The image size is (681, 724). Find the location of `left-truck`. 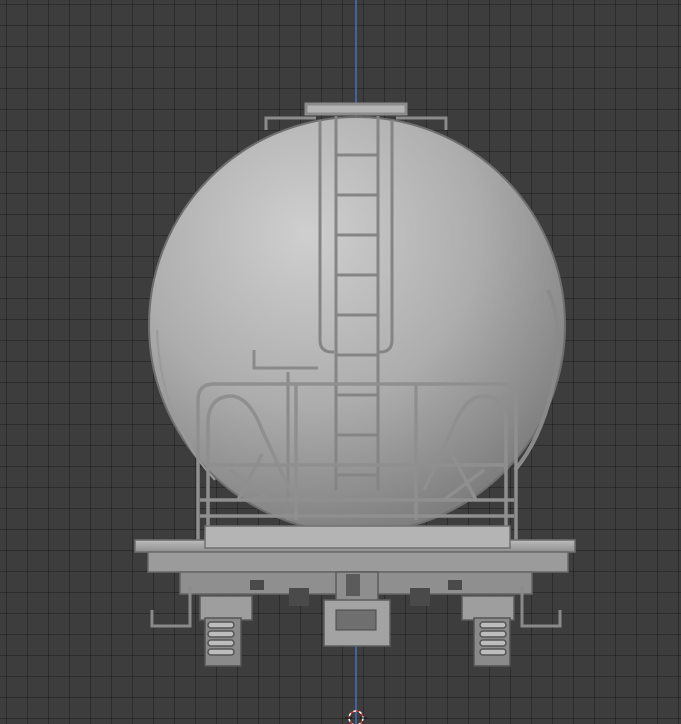

left-truck is located at coordinates (201, 626).